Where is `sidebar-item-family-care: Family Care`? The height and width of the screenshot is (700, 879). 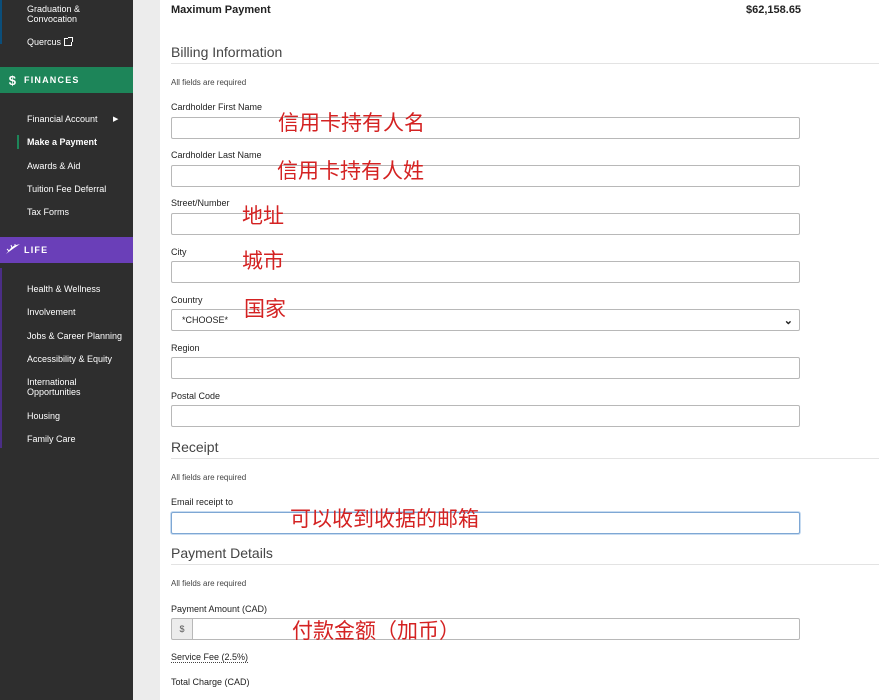
sidebar-item-family-care: Family Care is located at coordinates (79, 439).